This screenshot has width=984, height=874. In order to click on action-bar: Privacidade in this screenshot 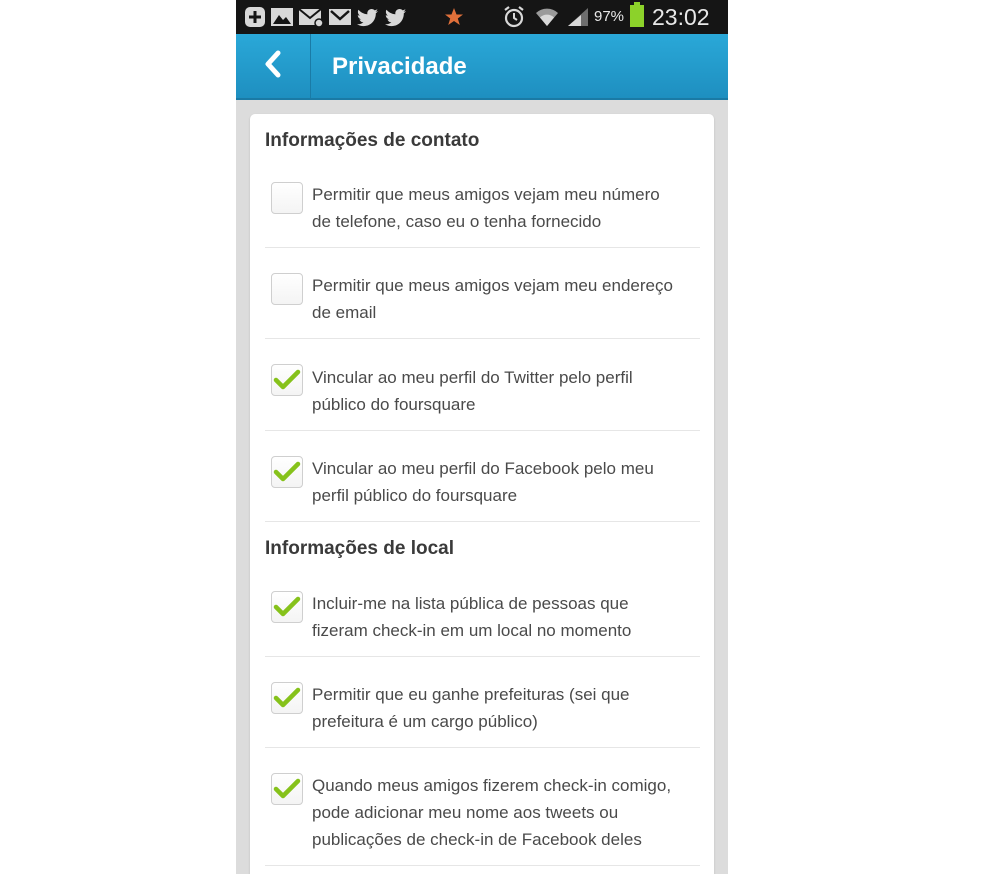, I will do `click(482, 67)`.